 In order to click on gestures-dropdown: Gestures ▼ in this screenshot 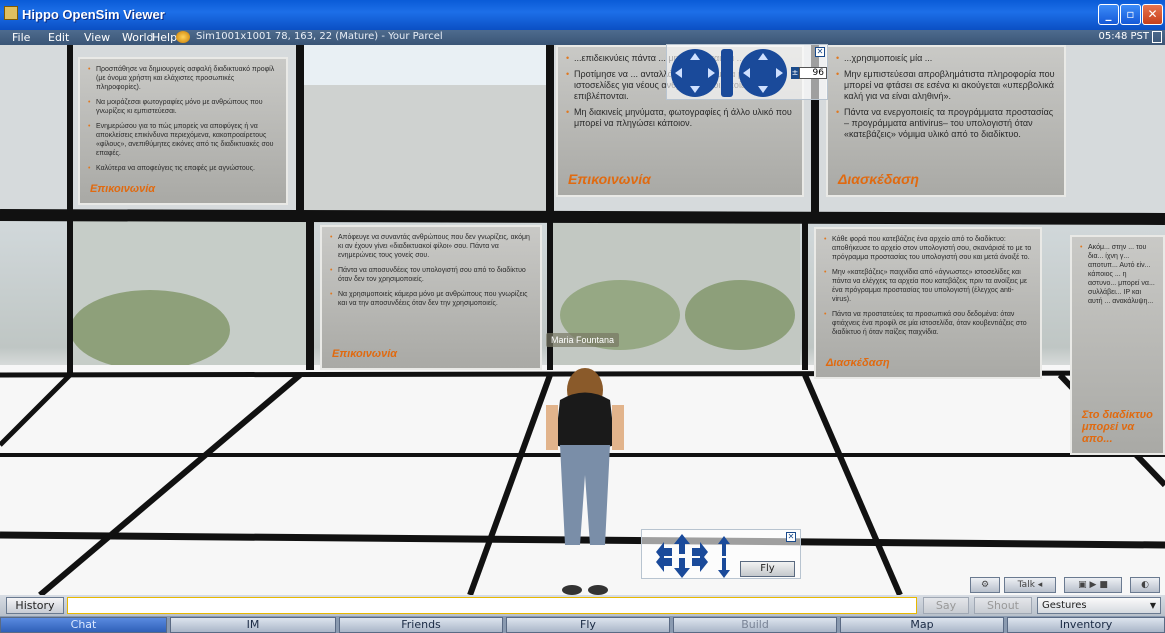, I will do `click(1099, 605)`.